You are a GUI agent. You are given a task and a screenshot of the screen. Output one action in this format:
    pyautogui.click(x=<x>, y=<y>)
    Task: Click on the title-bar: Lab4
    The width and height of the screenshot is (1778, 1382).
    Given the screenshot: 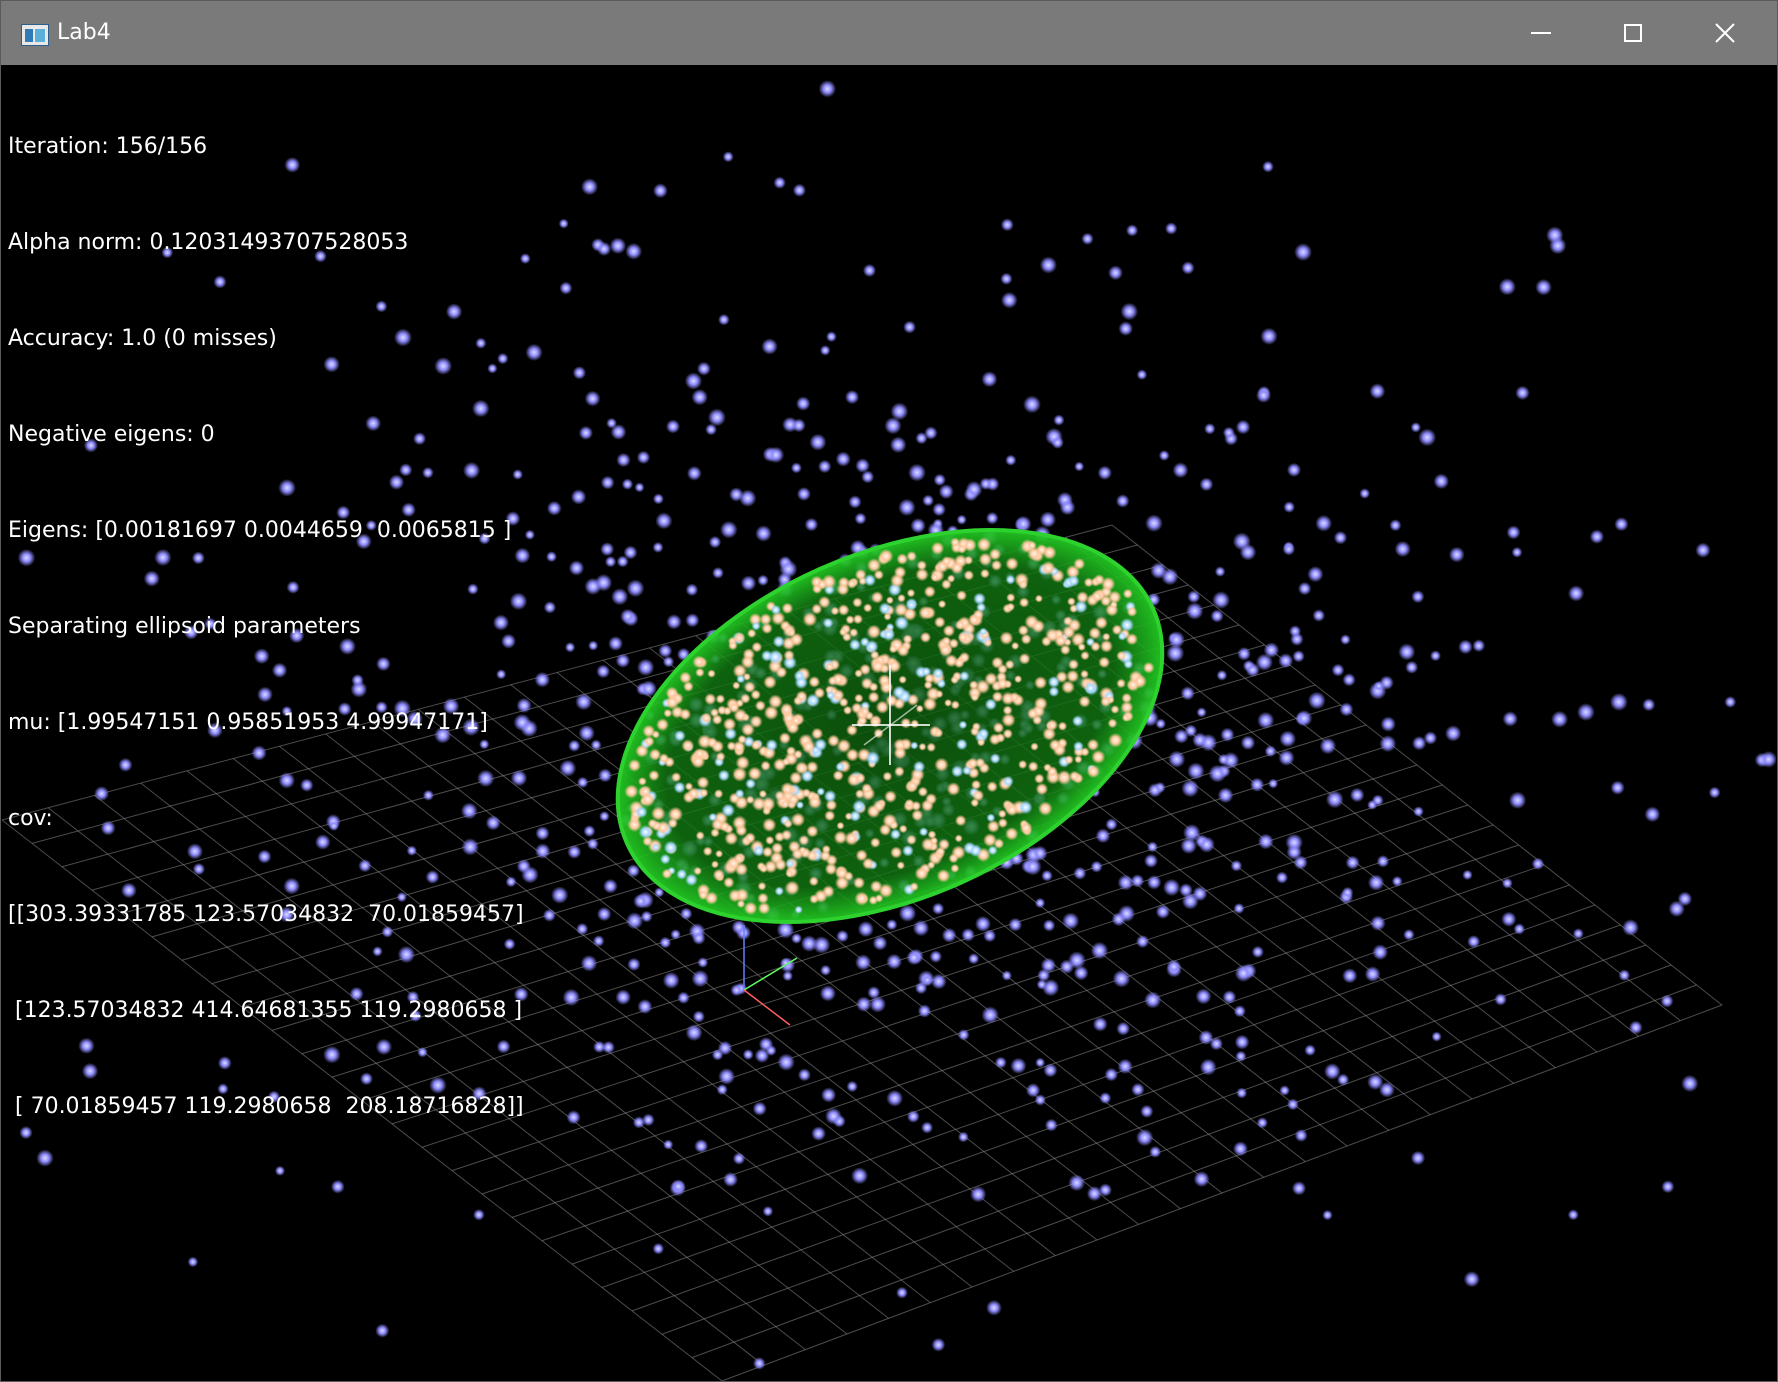 What is the action you would take?
    pyautogui.click(x=889, y=33)
    